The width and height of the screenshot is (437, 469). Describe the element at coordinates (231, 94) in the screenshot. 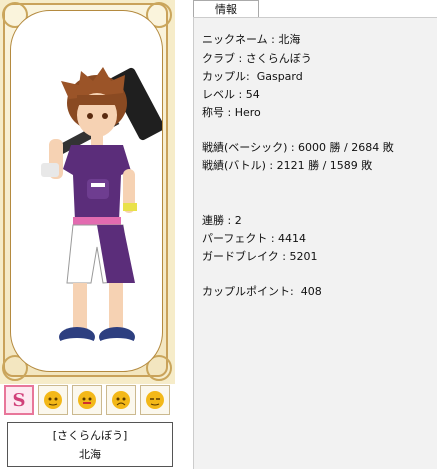

I see `level-text: レベル : 54` at that location.